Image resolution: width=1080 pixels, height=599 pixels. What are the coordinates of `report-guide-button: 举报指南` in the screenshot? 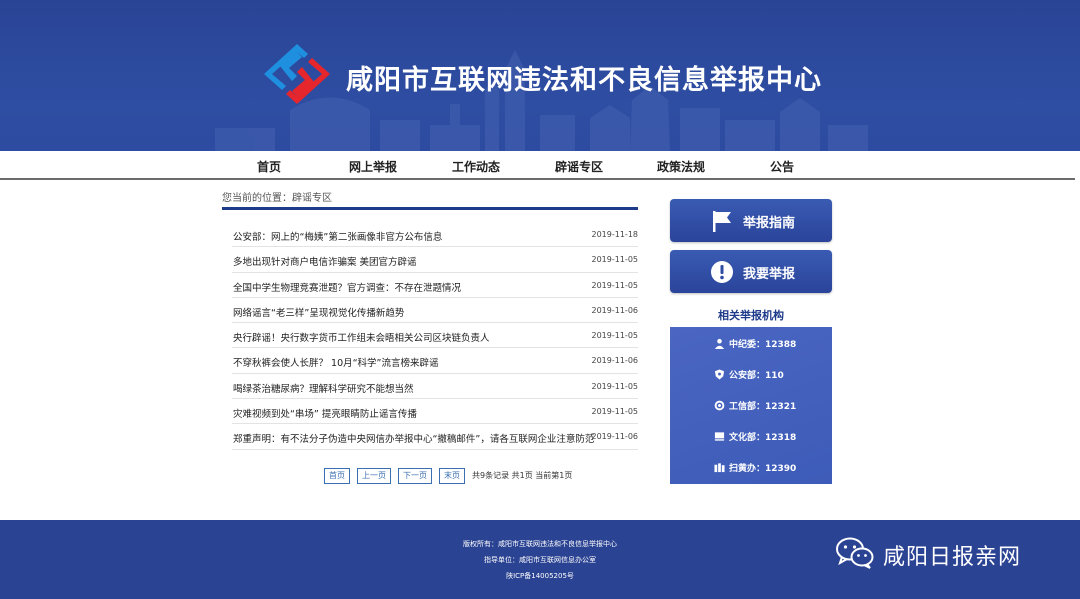 It's located at (751, 220).